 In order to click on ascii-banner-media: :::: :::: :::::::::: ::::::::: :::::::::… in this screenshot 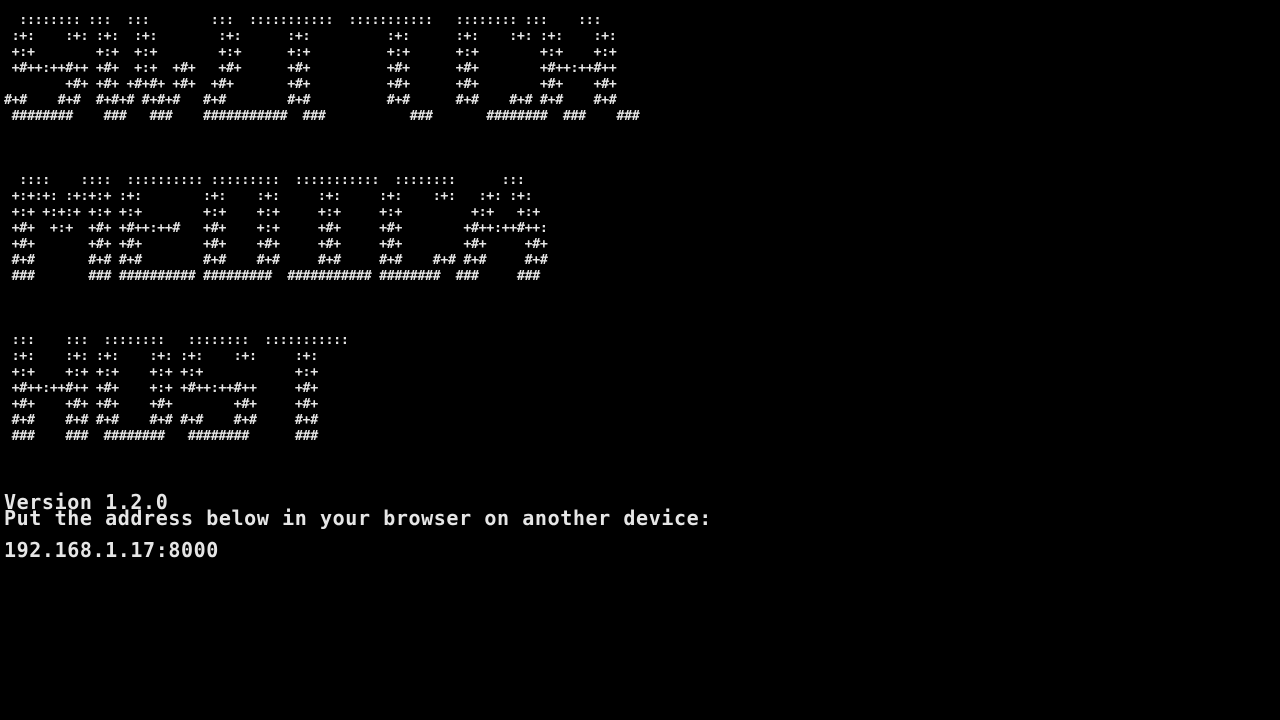, I will do `click(279, 228)`.